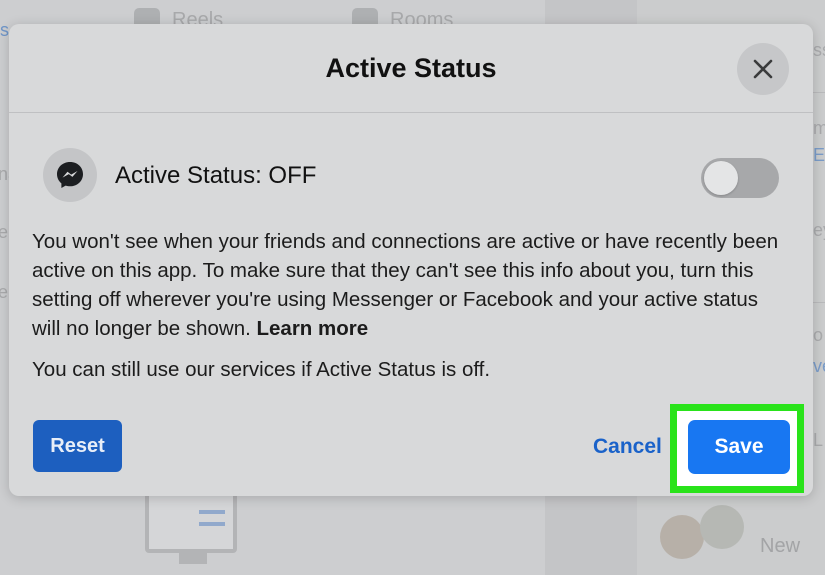 This screenshot has height=575, width=825. What do you see at coordinates (721, 178) in the screenshot?
I see `toggle-knob` at bounding box center [721, 178].